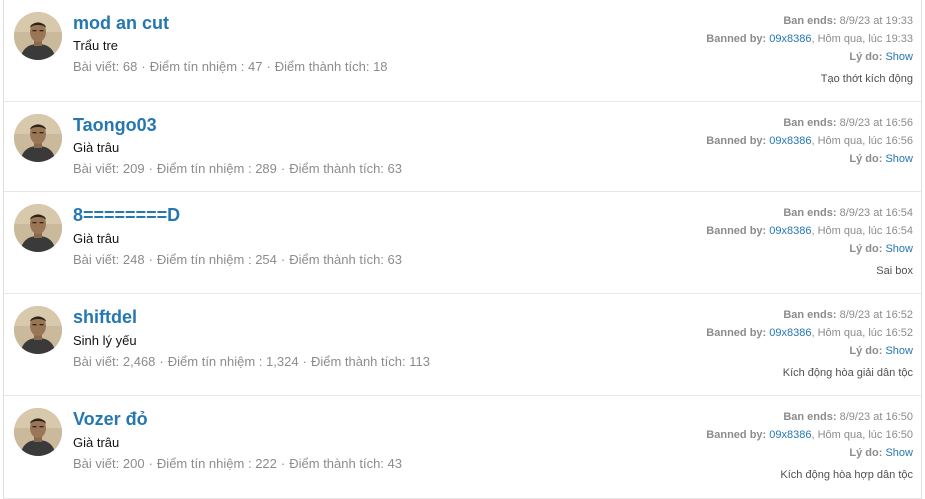 This screenshot has height=499, width=925. What do you see at coordinates (126, 215) in the screenshot?
I see `username-link: 8========D` at bounding box center [126, 215].